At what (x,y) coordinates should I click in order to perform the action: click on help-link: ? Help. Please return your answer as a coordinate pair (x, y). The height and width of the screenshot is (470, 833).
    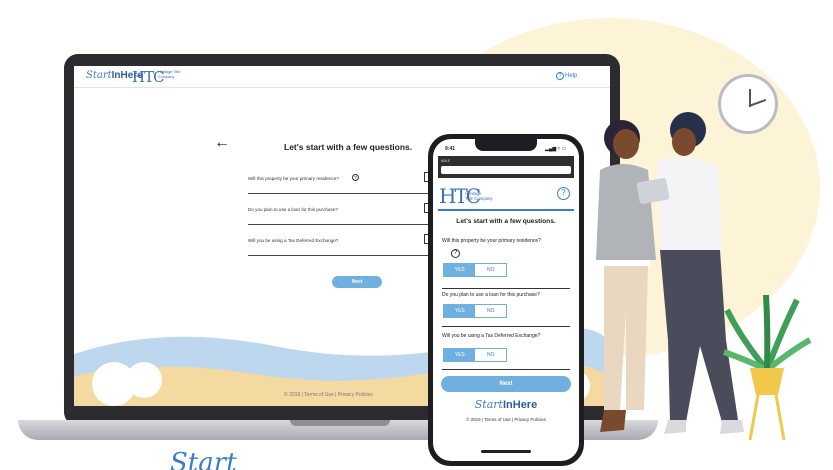
    Looking at the image, I should click on (566, 76).